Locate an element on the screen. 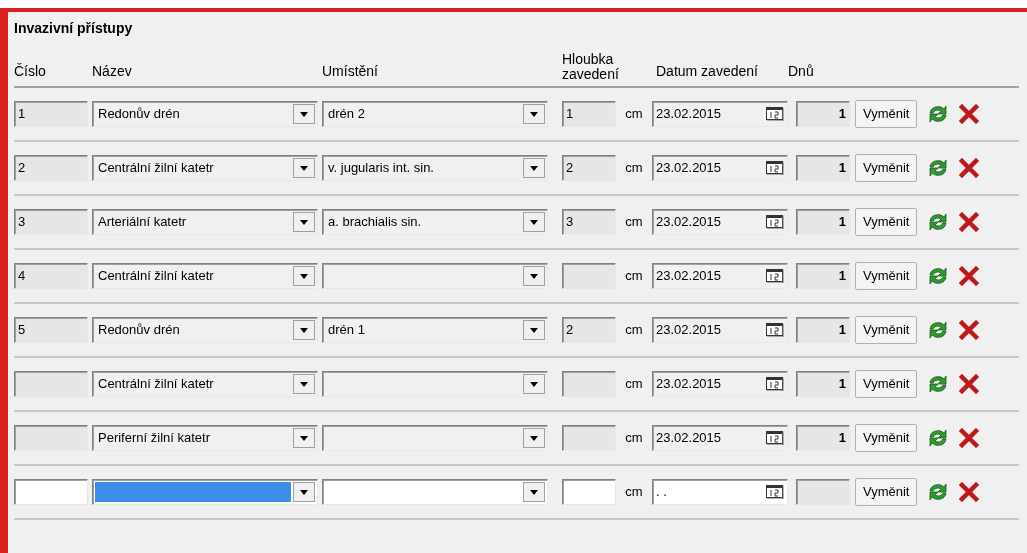  number-field: 1 is located at coordinates (51, 114).